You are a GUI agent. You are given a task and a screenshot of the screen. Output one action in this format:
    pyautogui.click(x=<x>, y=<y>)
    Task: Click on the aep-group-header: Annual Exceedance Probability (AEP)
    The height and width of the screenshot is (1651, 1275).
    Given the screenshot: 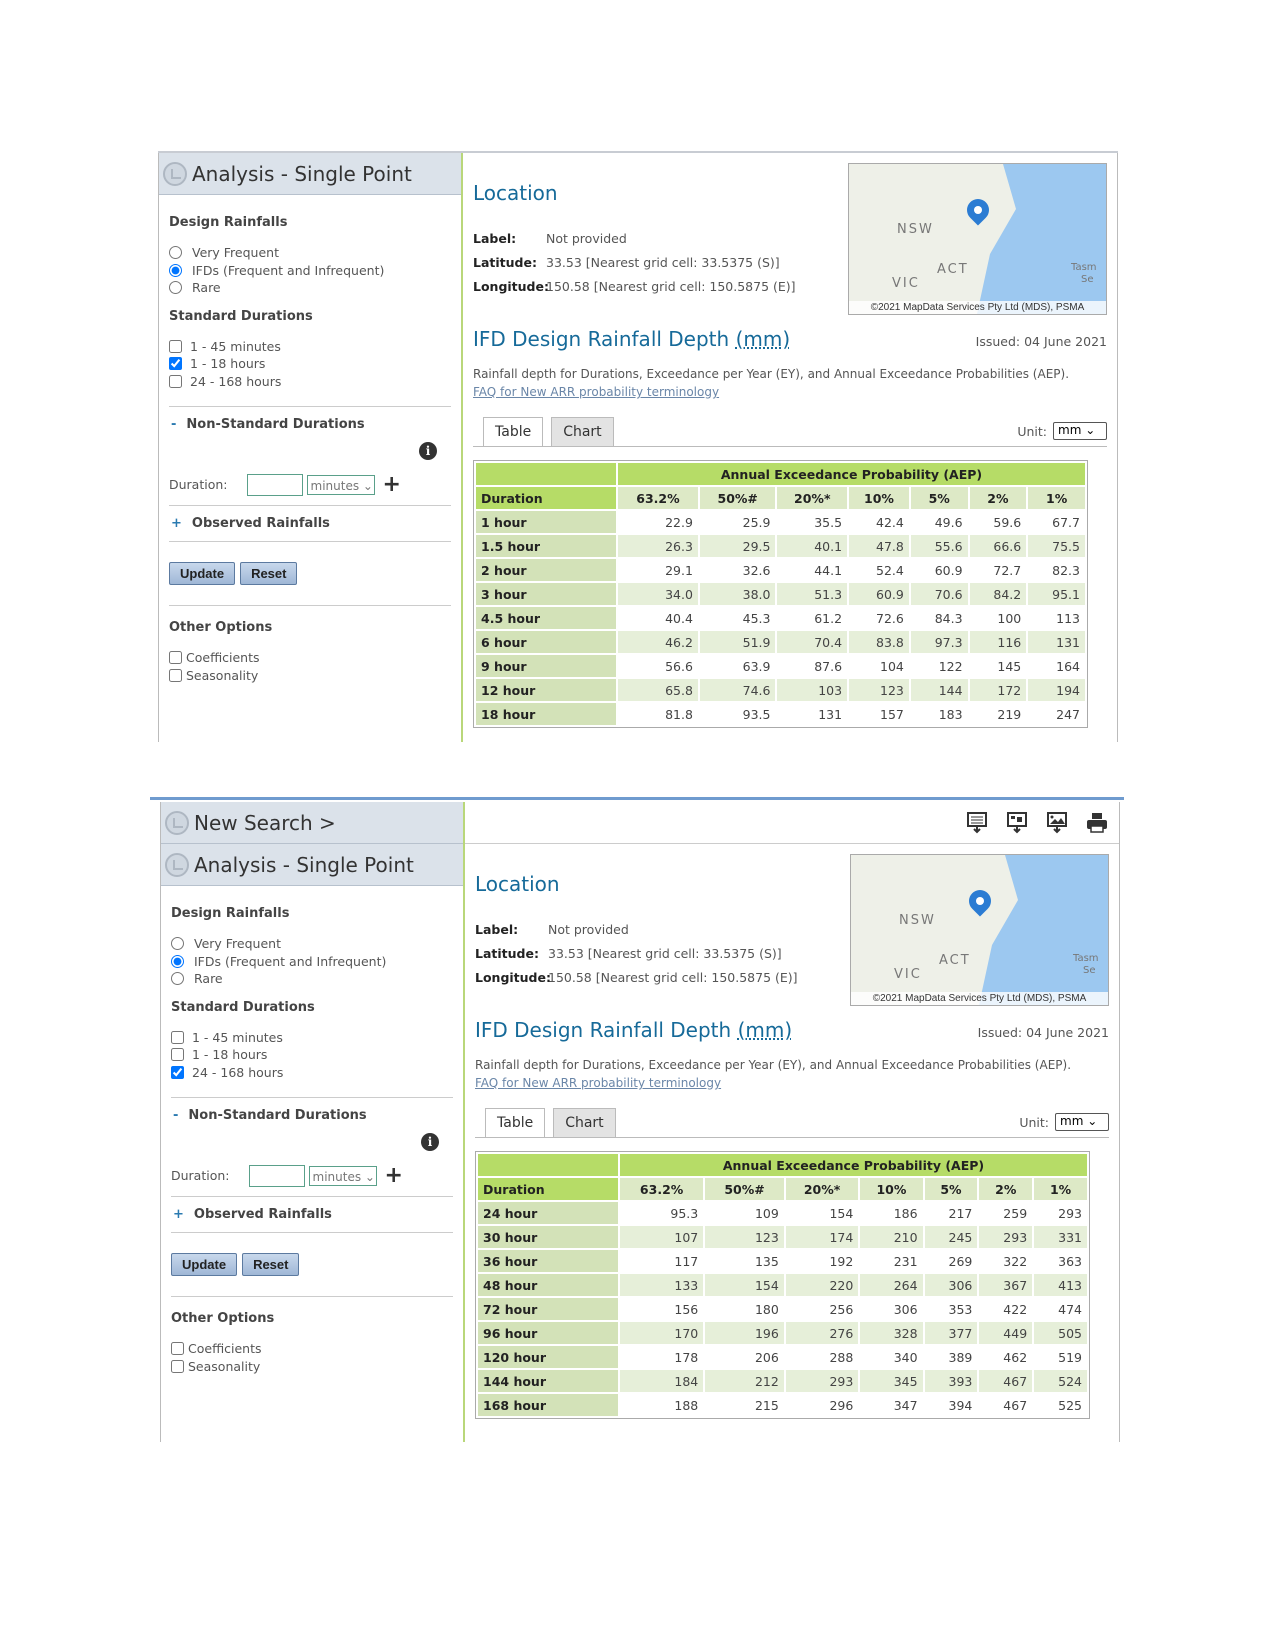 What is the action you would take?
    pyautogui.click(x=851, y=474)
    